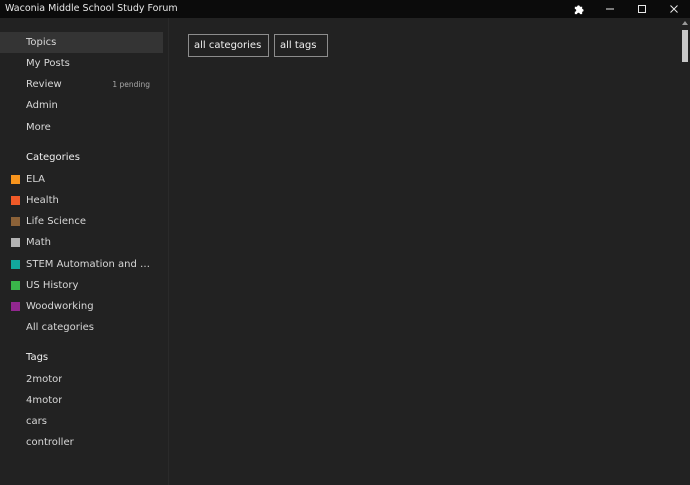 The width and height of the screenshot is (690, 485). Describe the element at coordinates (81, 84) in the screenshot. I see `sidebar-item-review: Review 1 pending` at that location.